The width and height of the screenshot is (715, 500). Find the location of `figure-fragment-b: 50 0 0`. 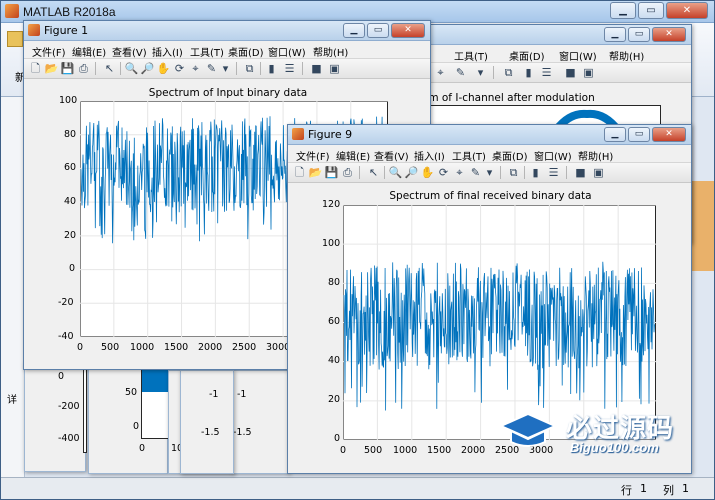

figure-fragment-b: 50 0 0 is located at coordinates (128, 418).